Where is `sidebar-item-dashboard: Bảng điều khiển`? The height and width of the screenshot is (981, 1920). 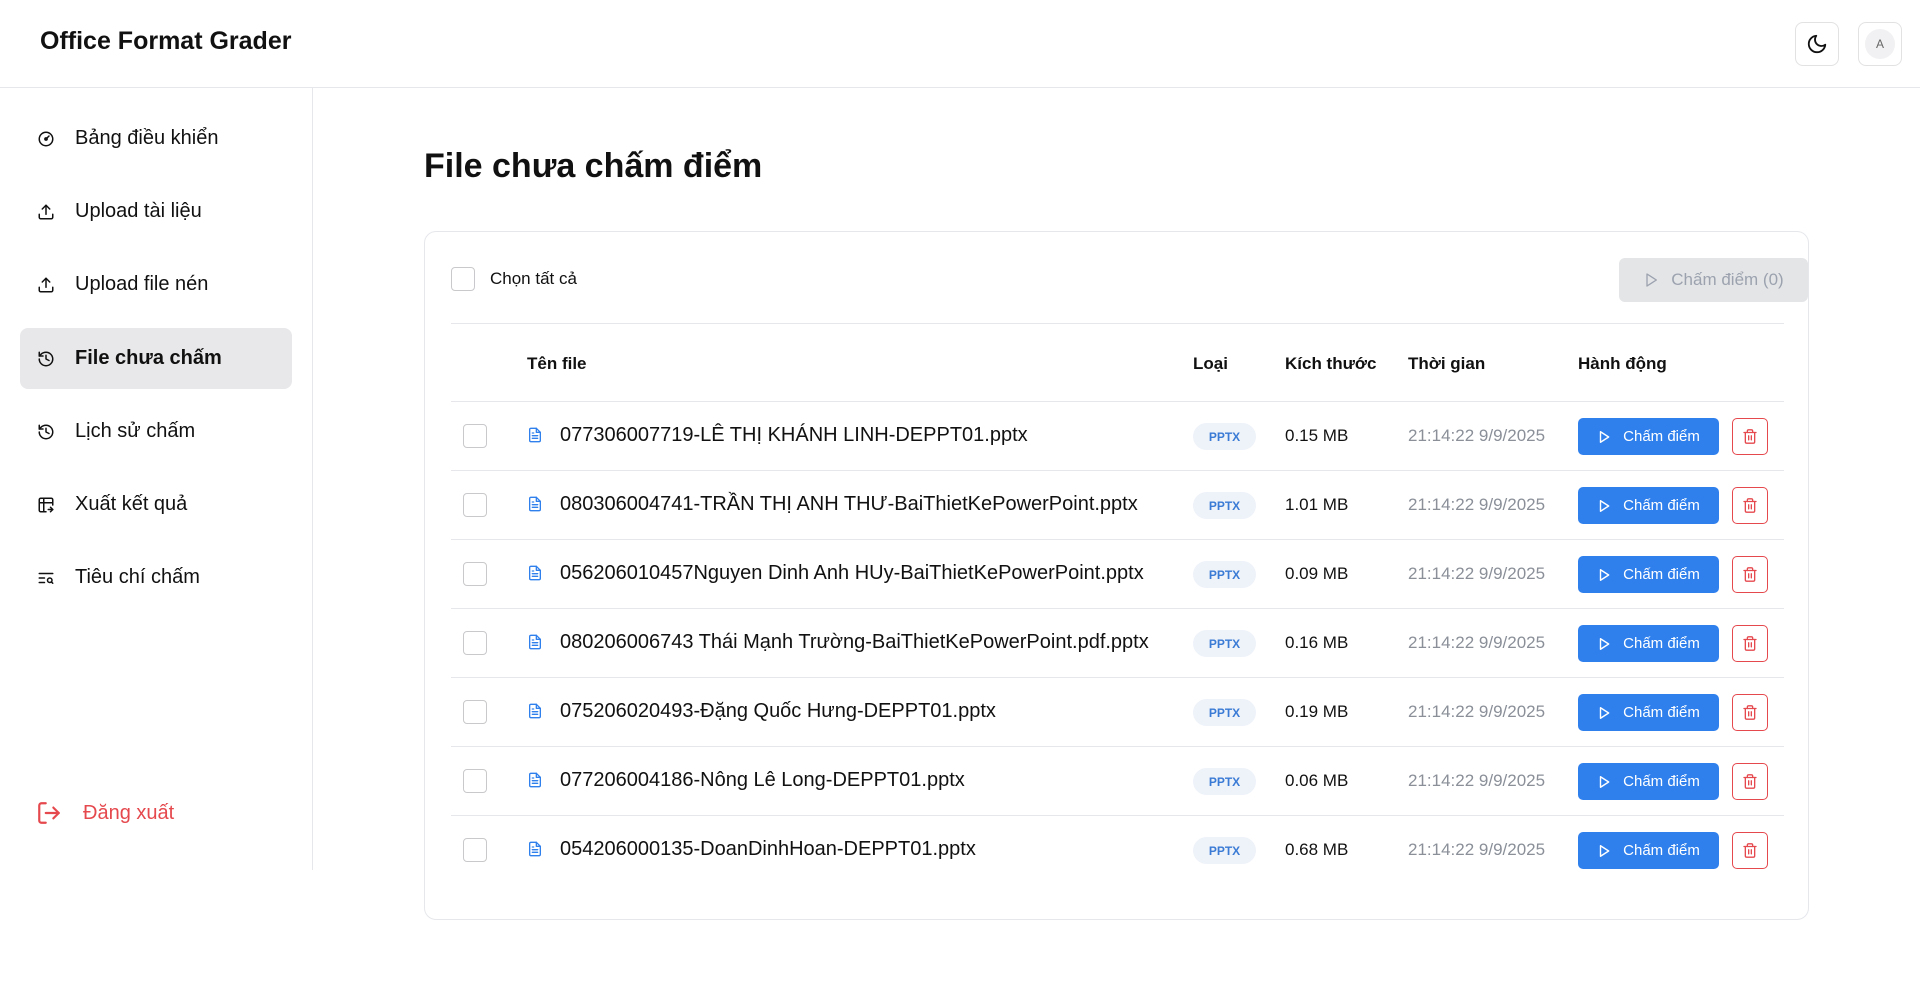
sidebar-item-dashboard: Bảng điều khiển is located at coordinates (156, 138).